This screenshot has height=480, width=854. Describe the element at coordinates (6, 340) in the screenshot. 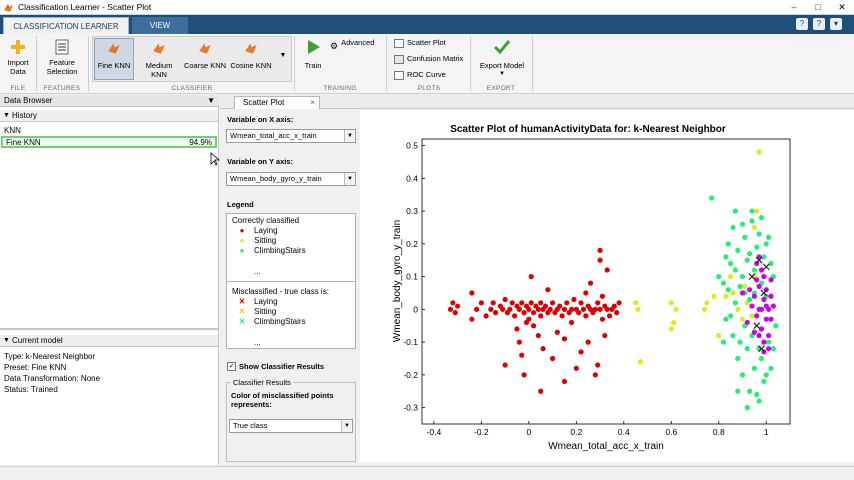

I see `collapse-triangle-icon: ▼` at that location.